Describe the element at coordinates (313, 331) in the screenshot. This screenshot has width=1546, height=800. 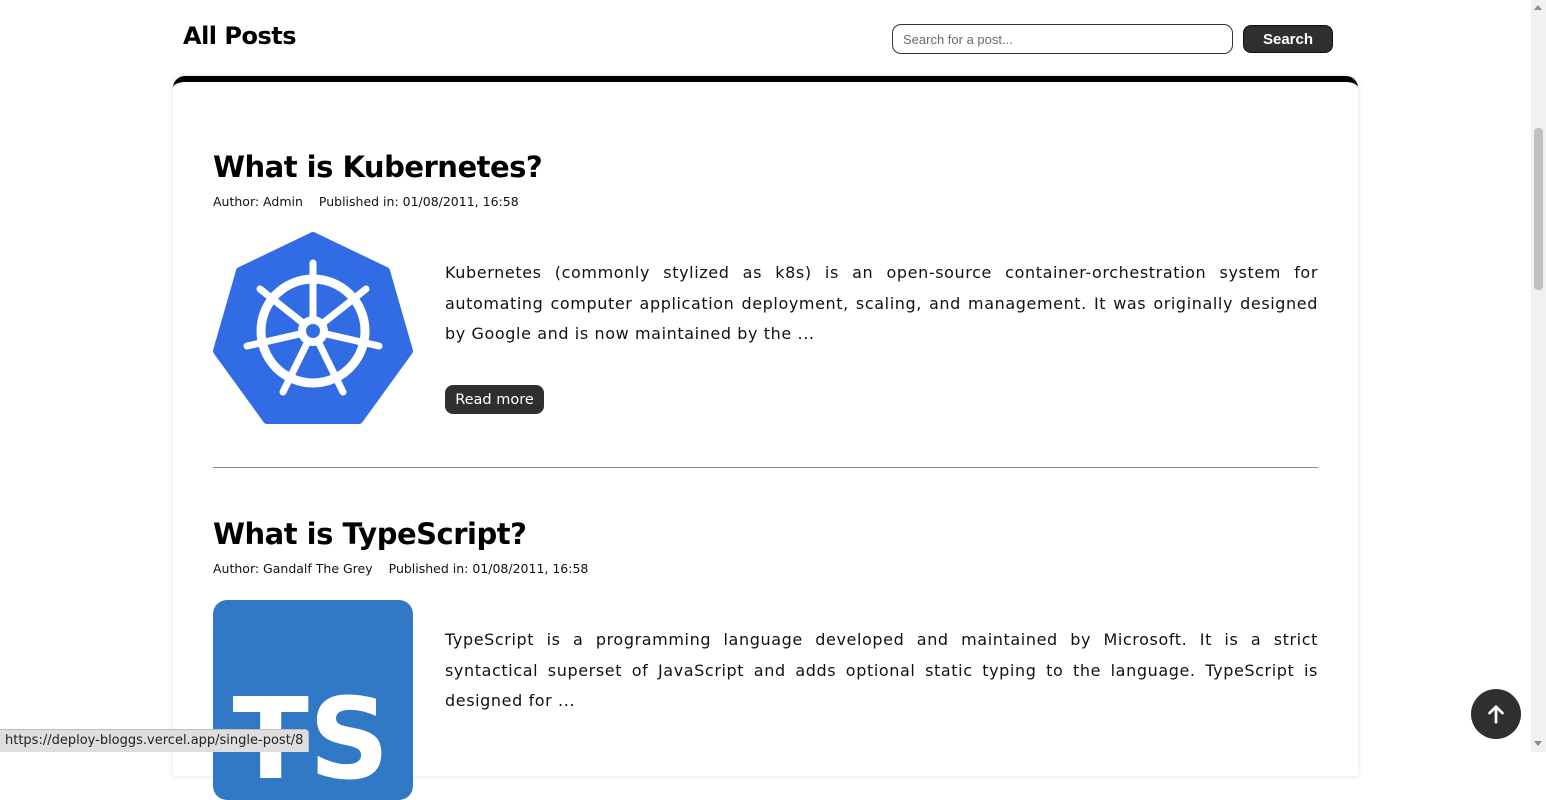
I see `kubernetes-logo-image` at that location.